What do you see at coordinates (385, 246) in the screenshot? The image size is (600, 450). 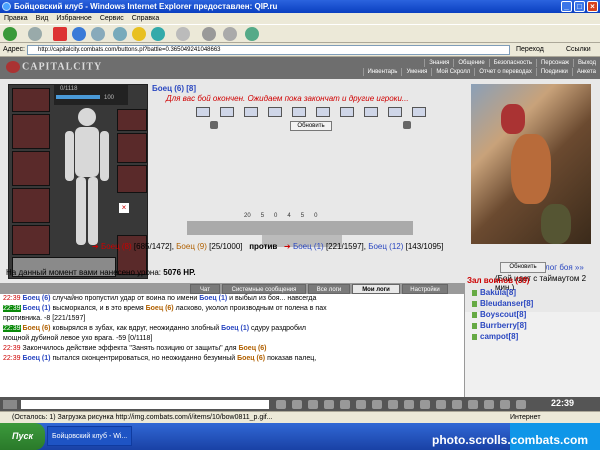 I see `team2-fighter2: Боец (12)` at bounding box center [385, 246].